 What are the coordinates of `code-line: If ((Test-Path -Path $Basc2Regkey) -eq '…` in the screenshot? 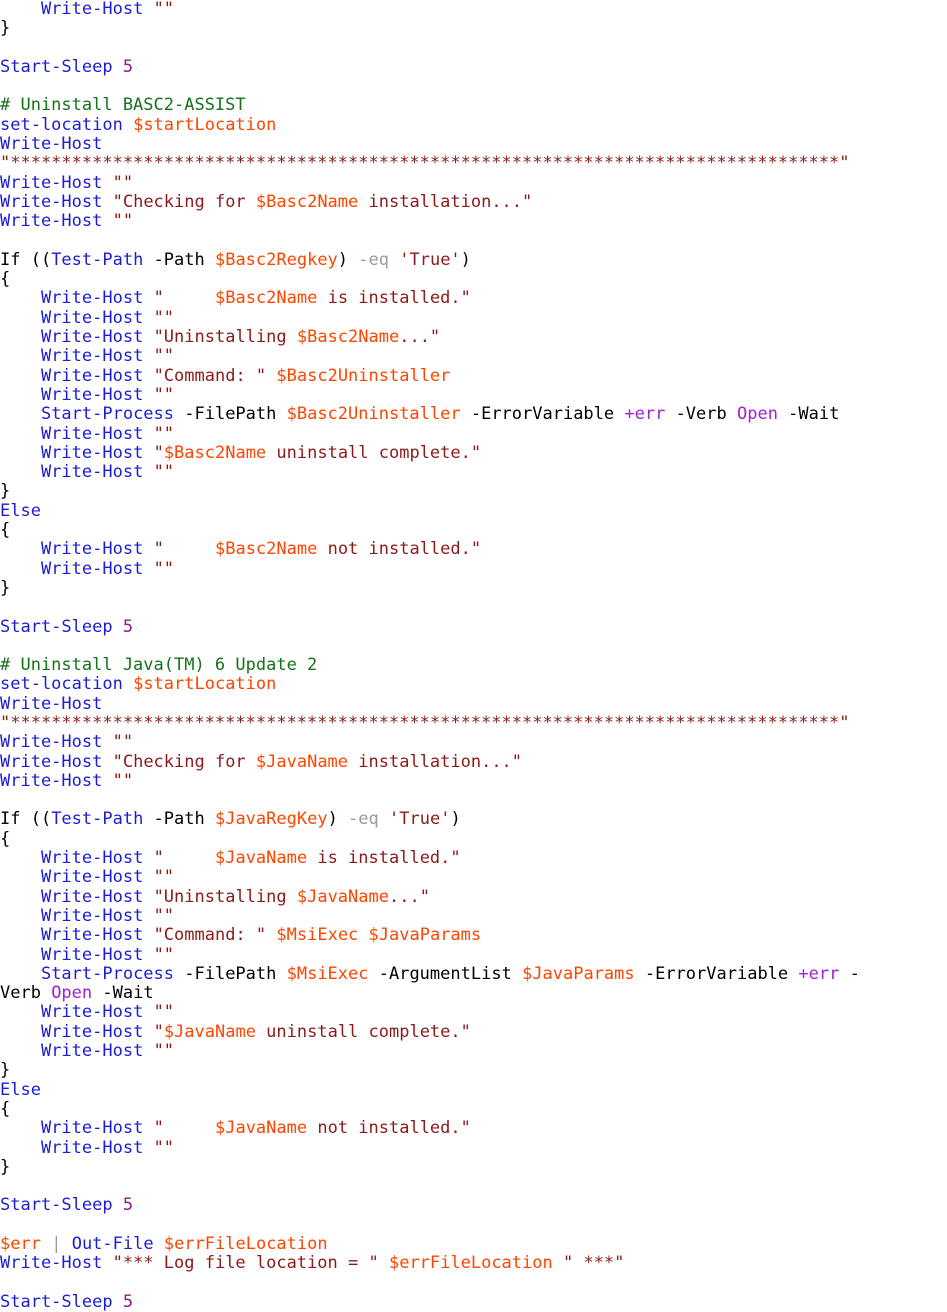 It's located at (473, 260).